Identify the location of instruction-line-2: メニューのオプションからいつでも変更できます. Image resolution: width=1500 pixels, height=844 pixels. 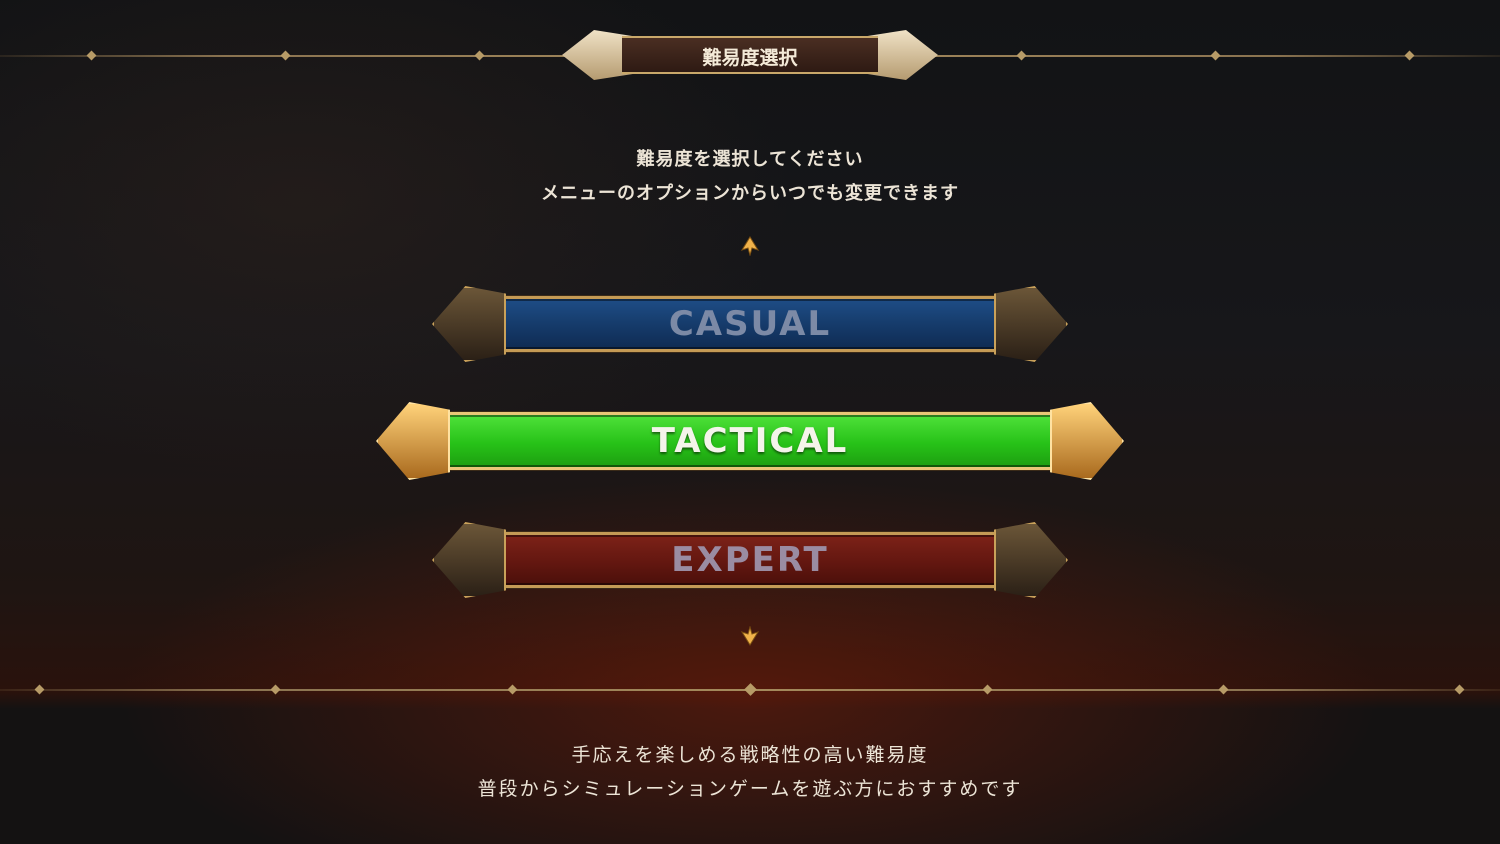
(750, 193).